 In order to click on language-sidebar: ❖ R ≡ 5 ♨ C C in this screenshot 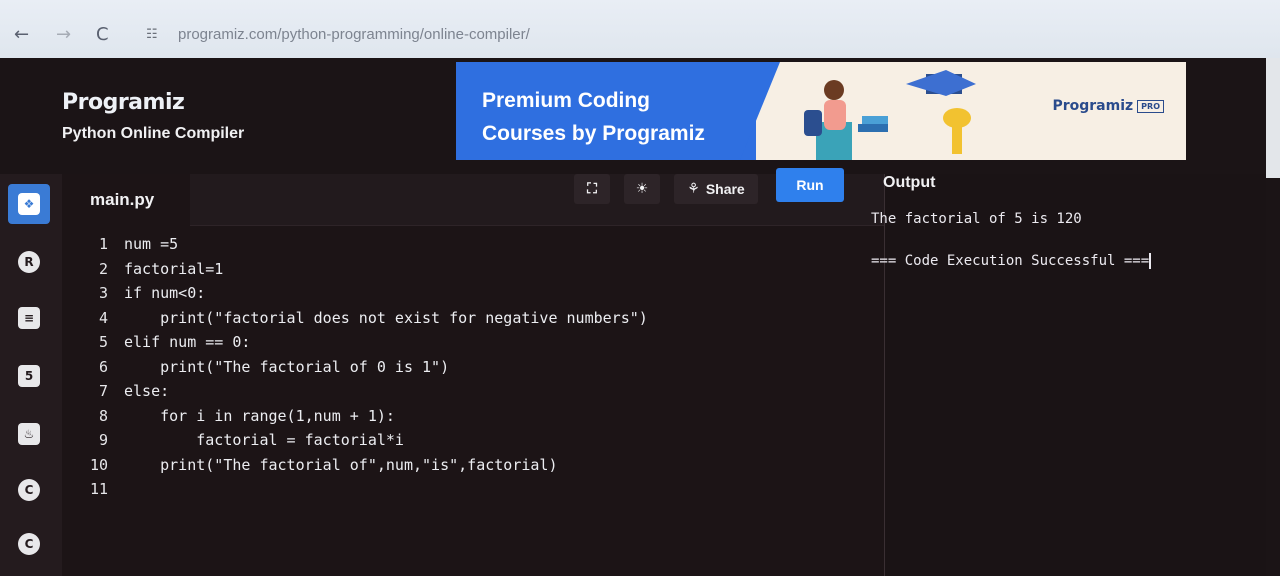, I will do `click(31, 375)`.